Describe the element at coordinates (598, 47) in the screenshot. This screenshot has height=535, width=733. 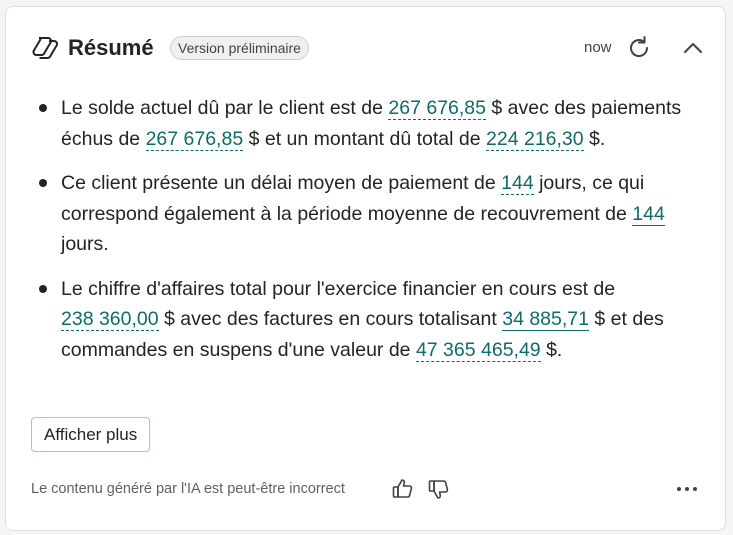
I see `timestamp: now` at that location.